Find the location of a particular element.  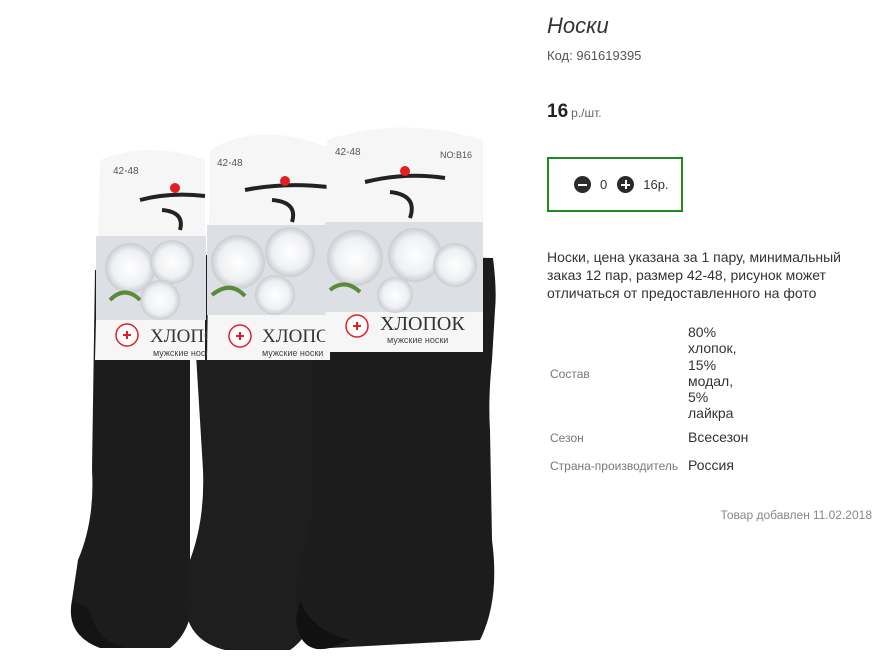

tag-3-sub: мужские носки is located at coordinates (417, 340).